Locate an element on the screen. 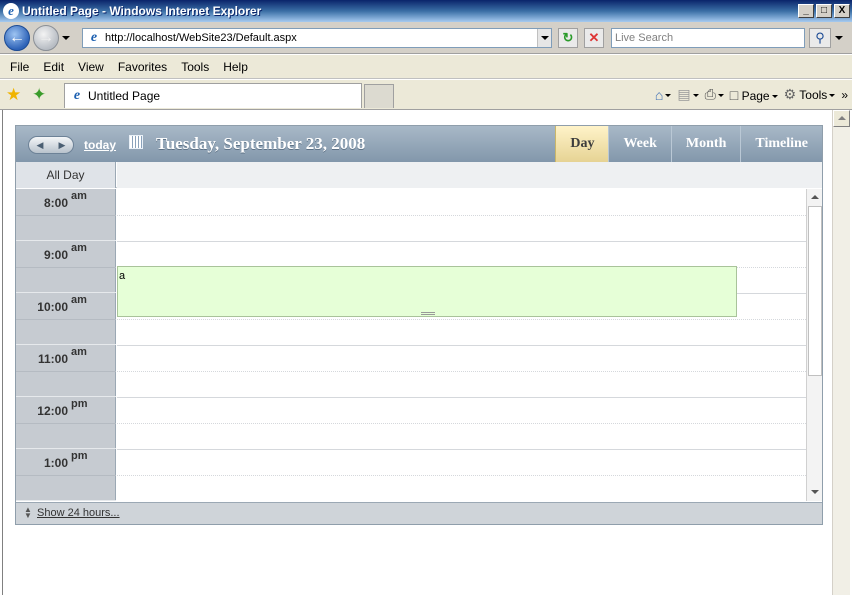 This screenshot has width=852, height=595. page-menu-icon: □ is located at coordinates (734, 94).